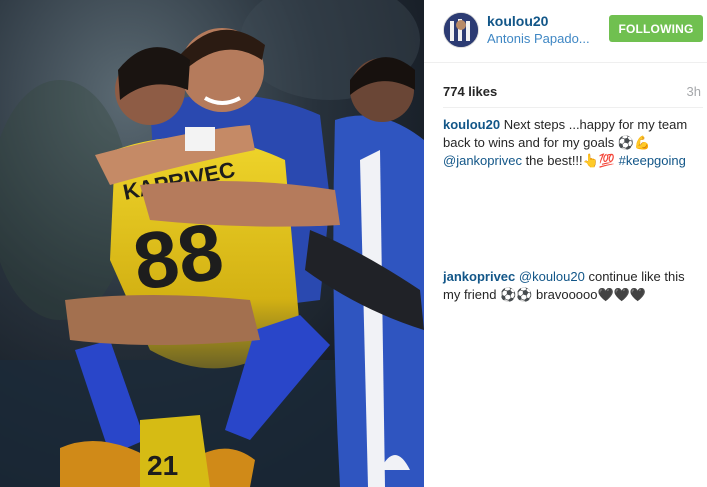 The height and width of the screenshot is (487, 707). What do you see at coordinates (470, 91) in the screenshot?
I see `likes-count: 774 likes` at bounding box center [470, 91].